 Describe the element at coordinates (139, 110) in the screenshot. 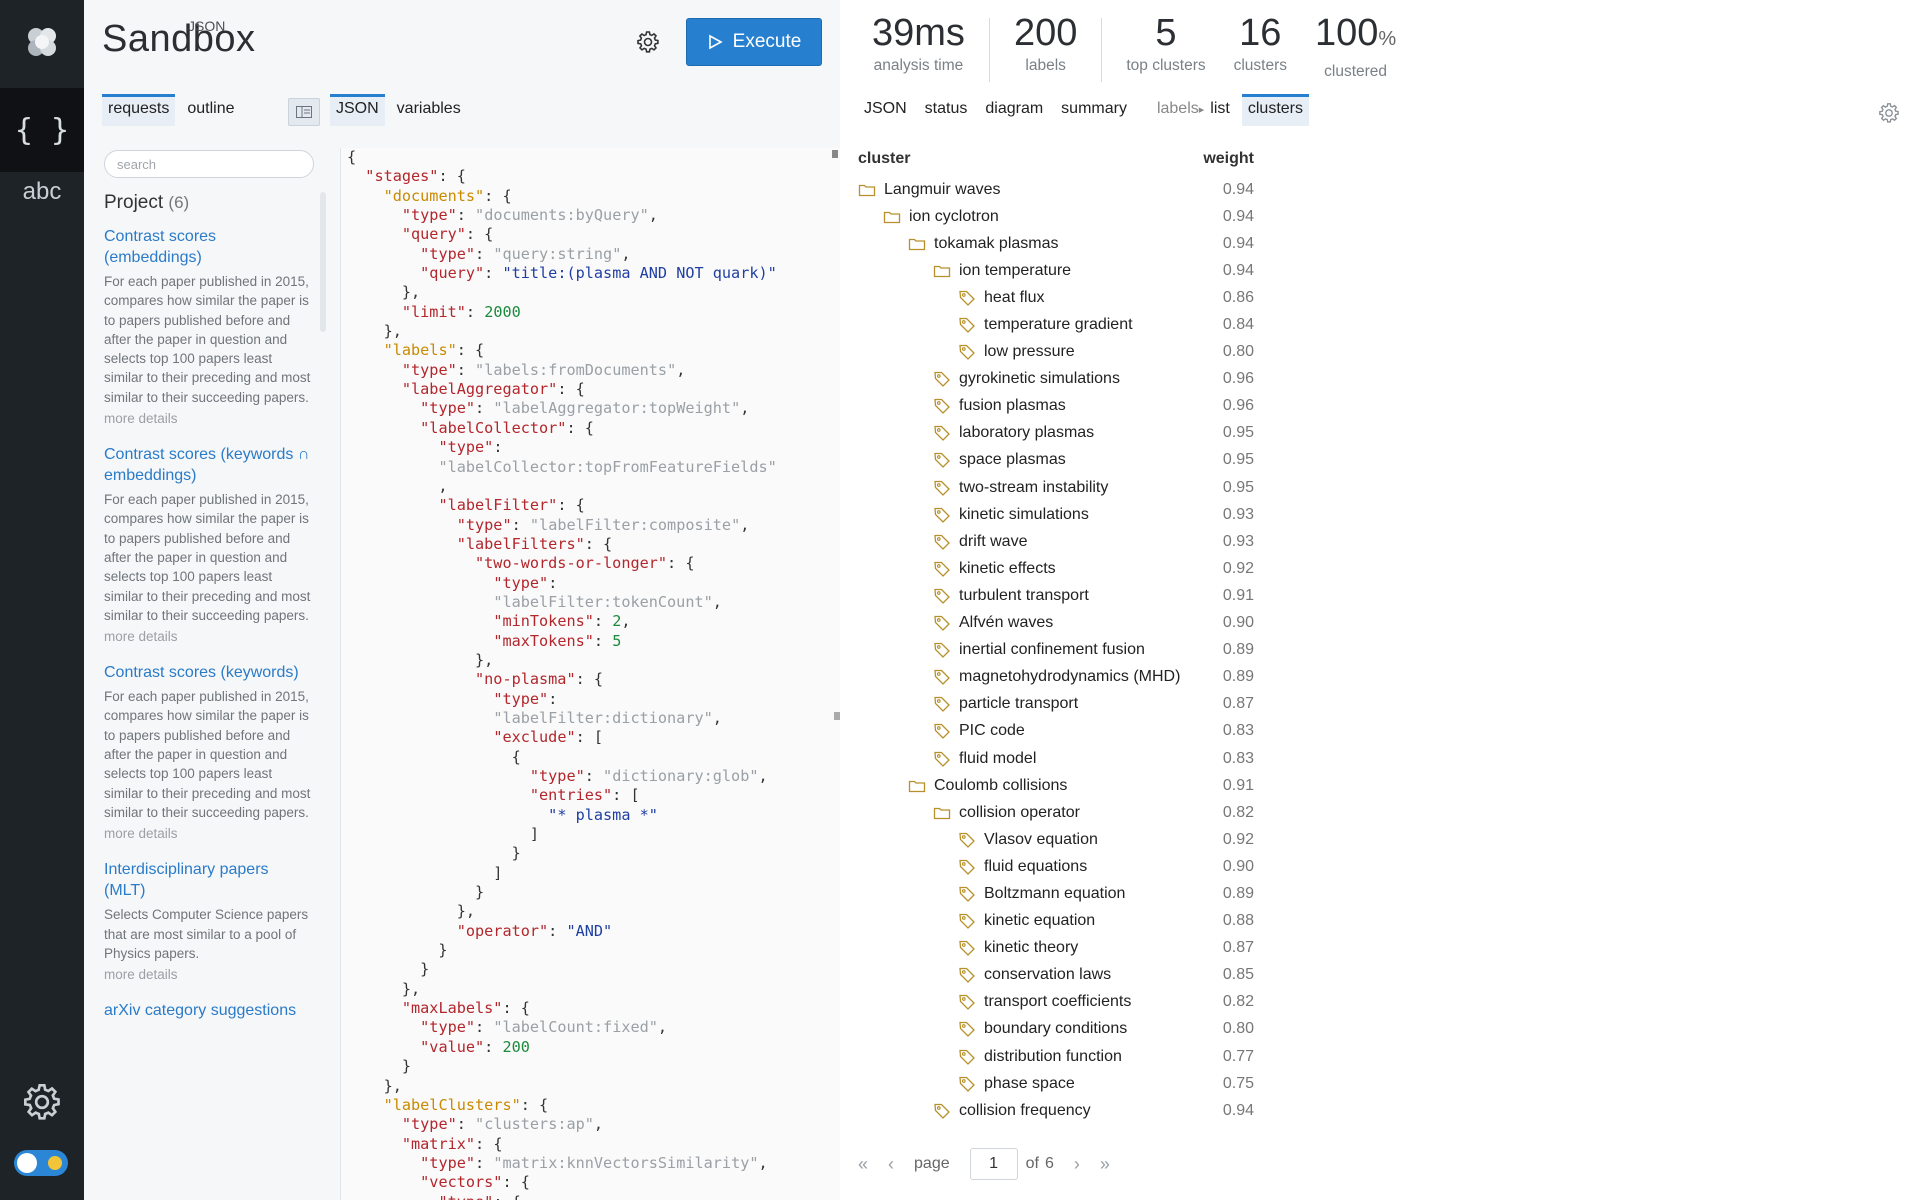

I see `tab-requests: requests` at that location.